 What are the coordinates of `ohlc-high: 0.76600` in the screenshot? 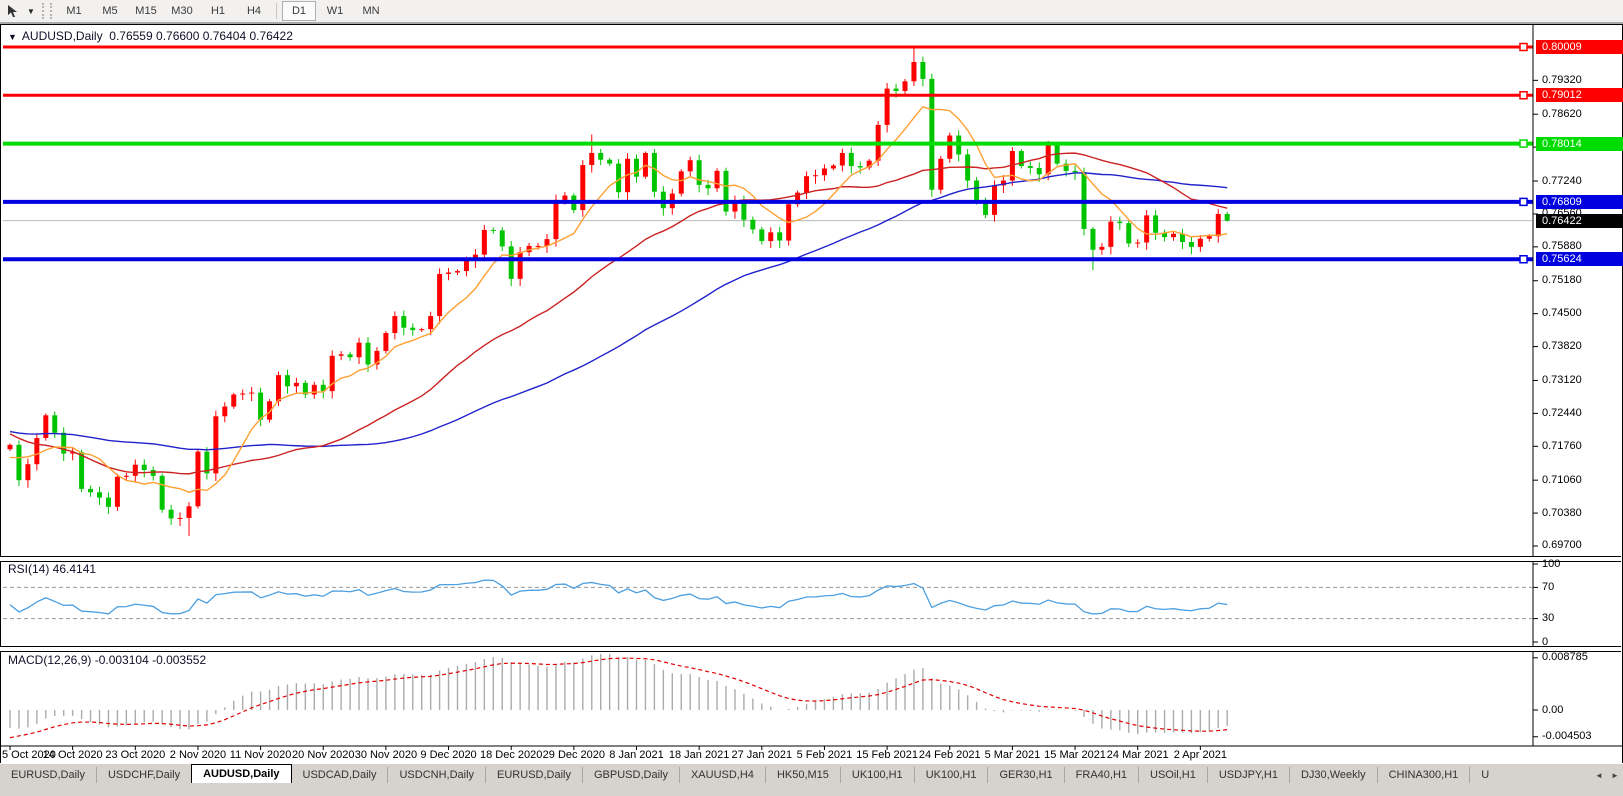 It's located at (178, 36).